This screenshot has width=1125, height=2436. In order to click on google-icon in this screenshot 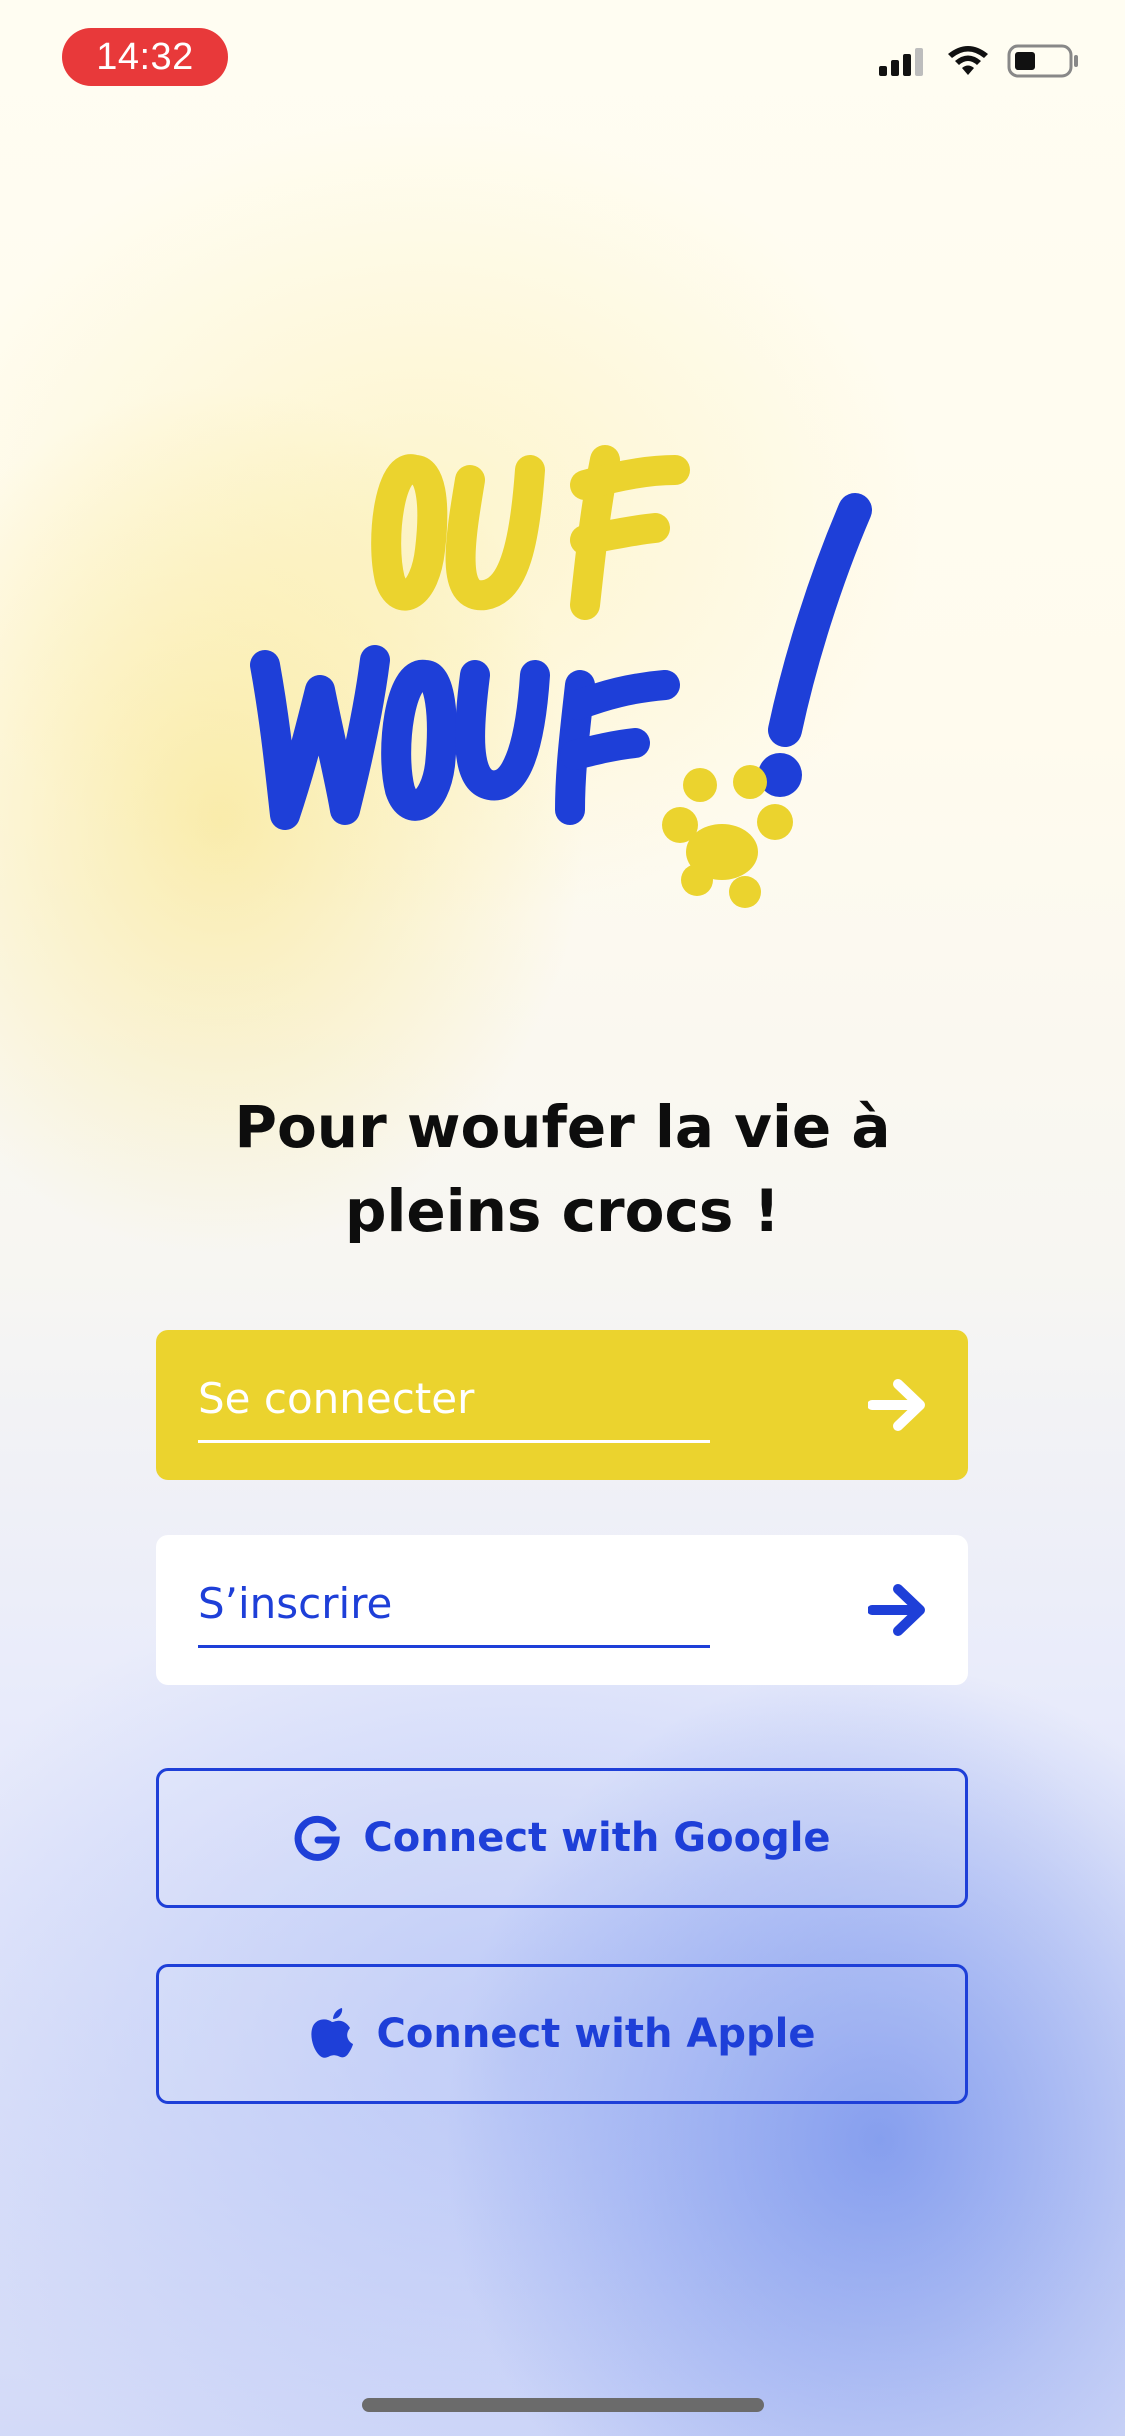, I will do `click(318, 1838)`.